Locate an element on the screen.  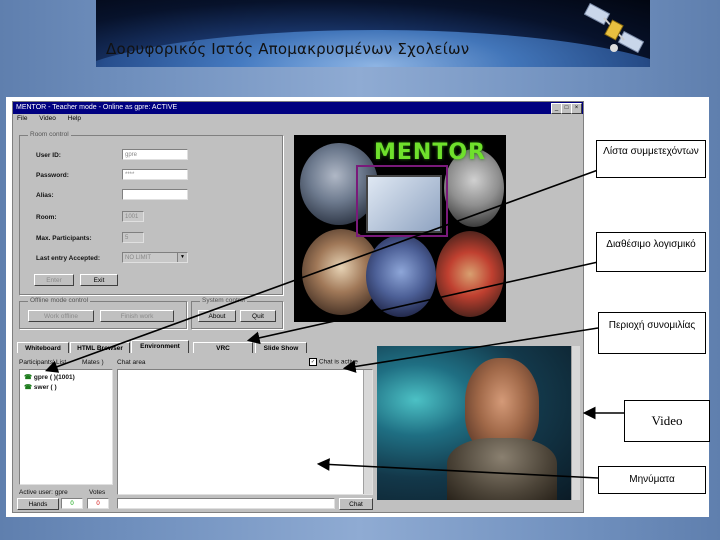
arrow-messages is located at coordinates (457, 468).